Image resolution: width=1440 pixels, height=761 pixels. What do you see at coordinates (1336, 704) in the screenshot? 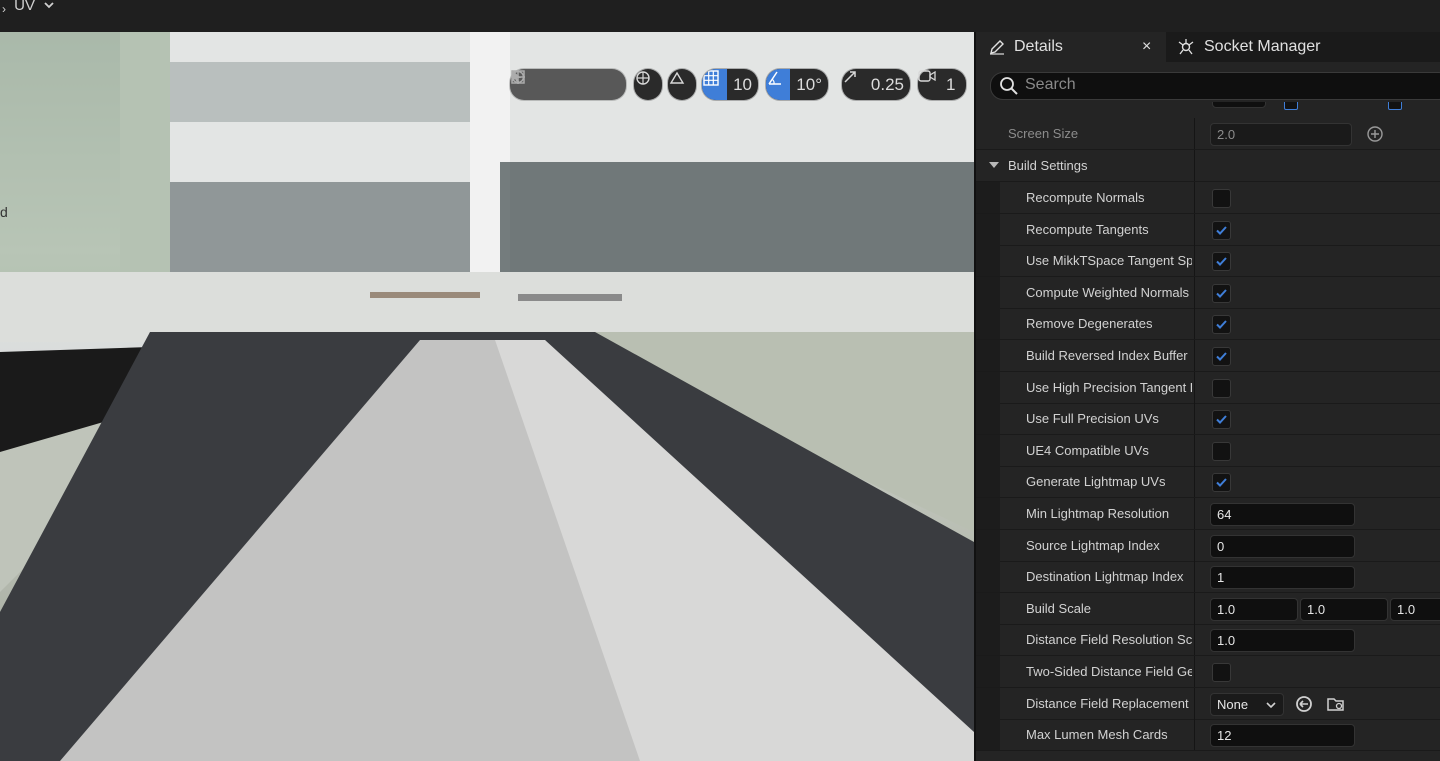
I see `browse-folder-icon` at bounding box center [1336, 704].